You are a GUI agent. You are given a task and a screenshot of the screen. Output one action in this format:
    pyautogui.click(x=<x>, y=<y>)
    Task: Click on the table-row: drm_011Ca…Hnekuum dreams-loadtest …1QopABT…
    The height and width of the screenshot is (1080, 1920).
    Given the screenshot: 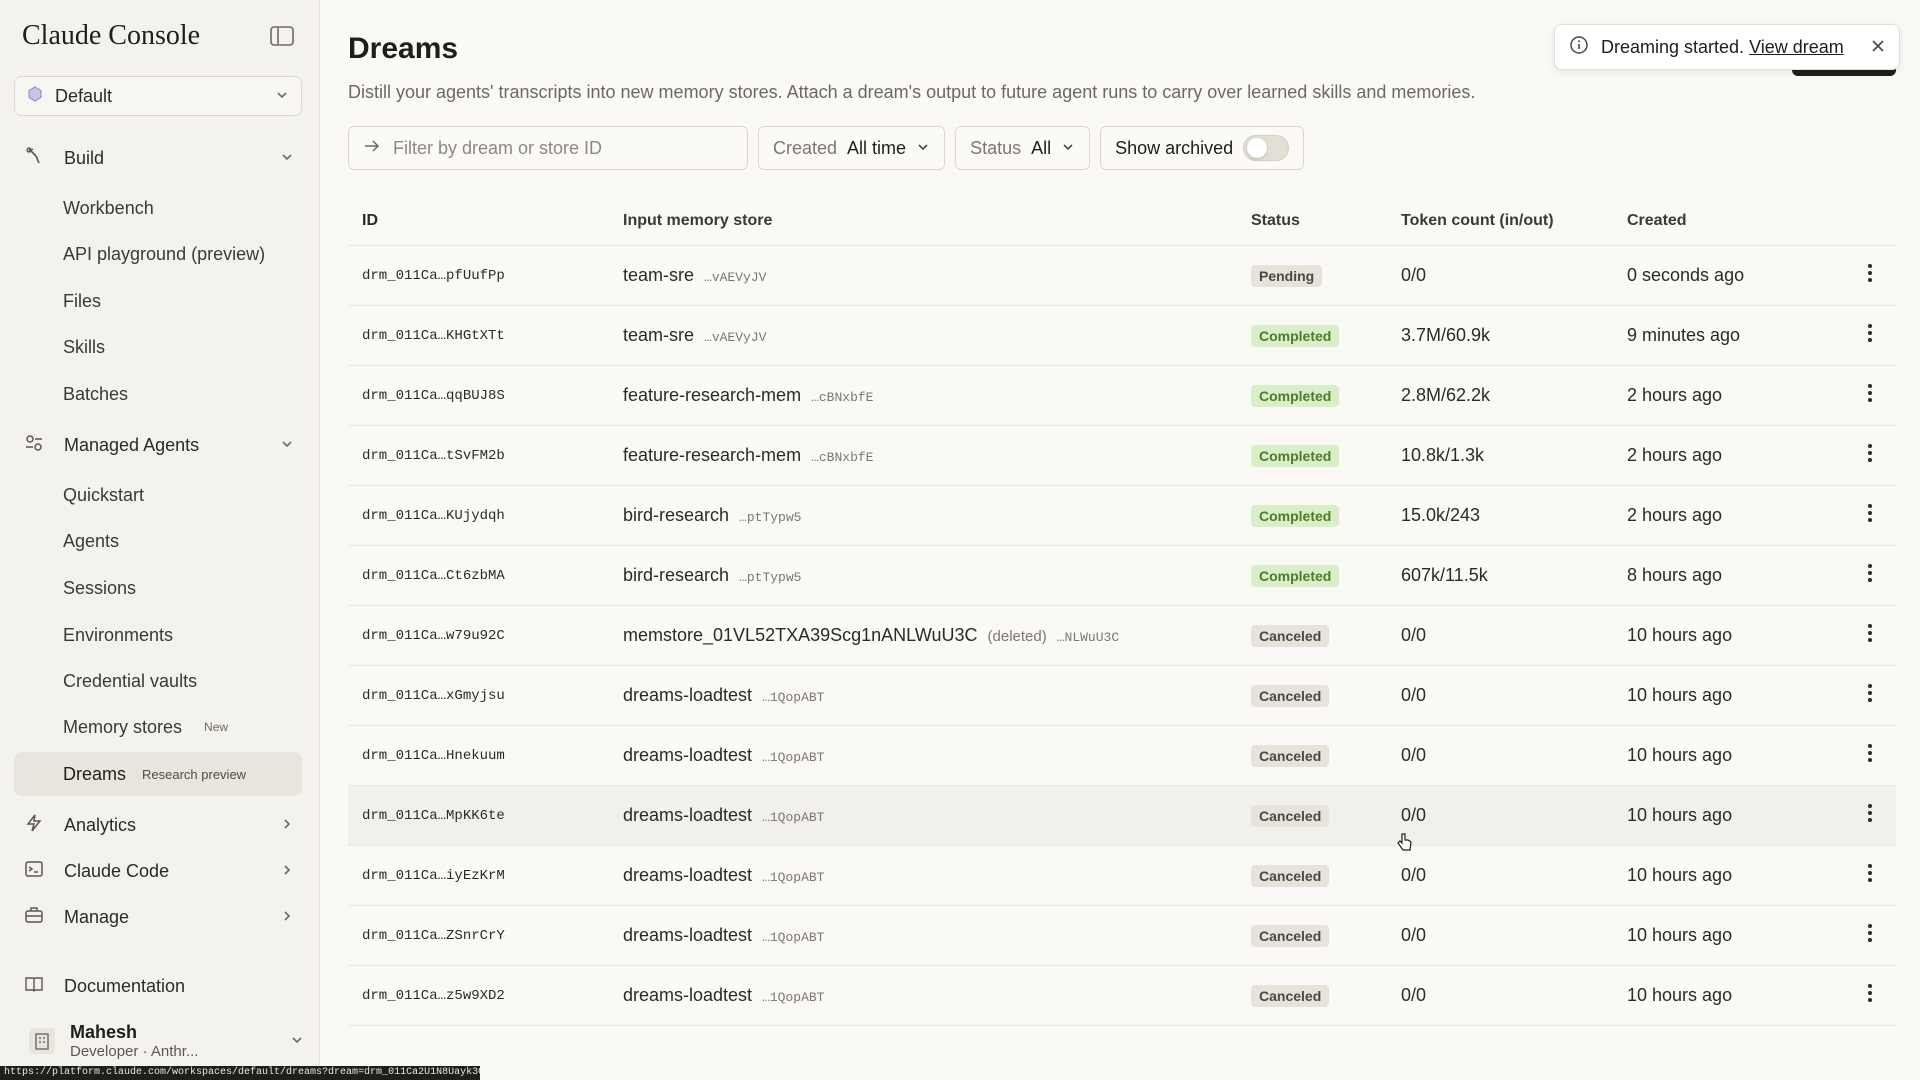 What is the action you would take?
    pyautogui.click(x=1122, y=756)
    